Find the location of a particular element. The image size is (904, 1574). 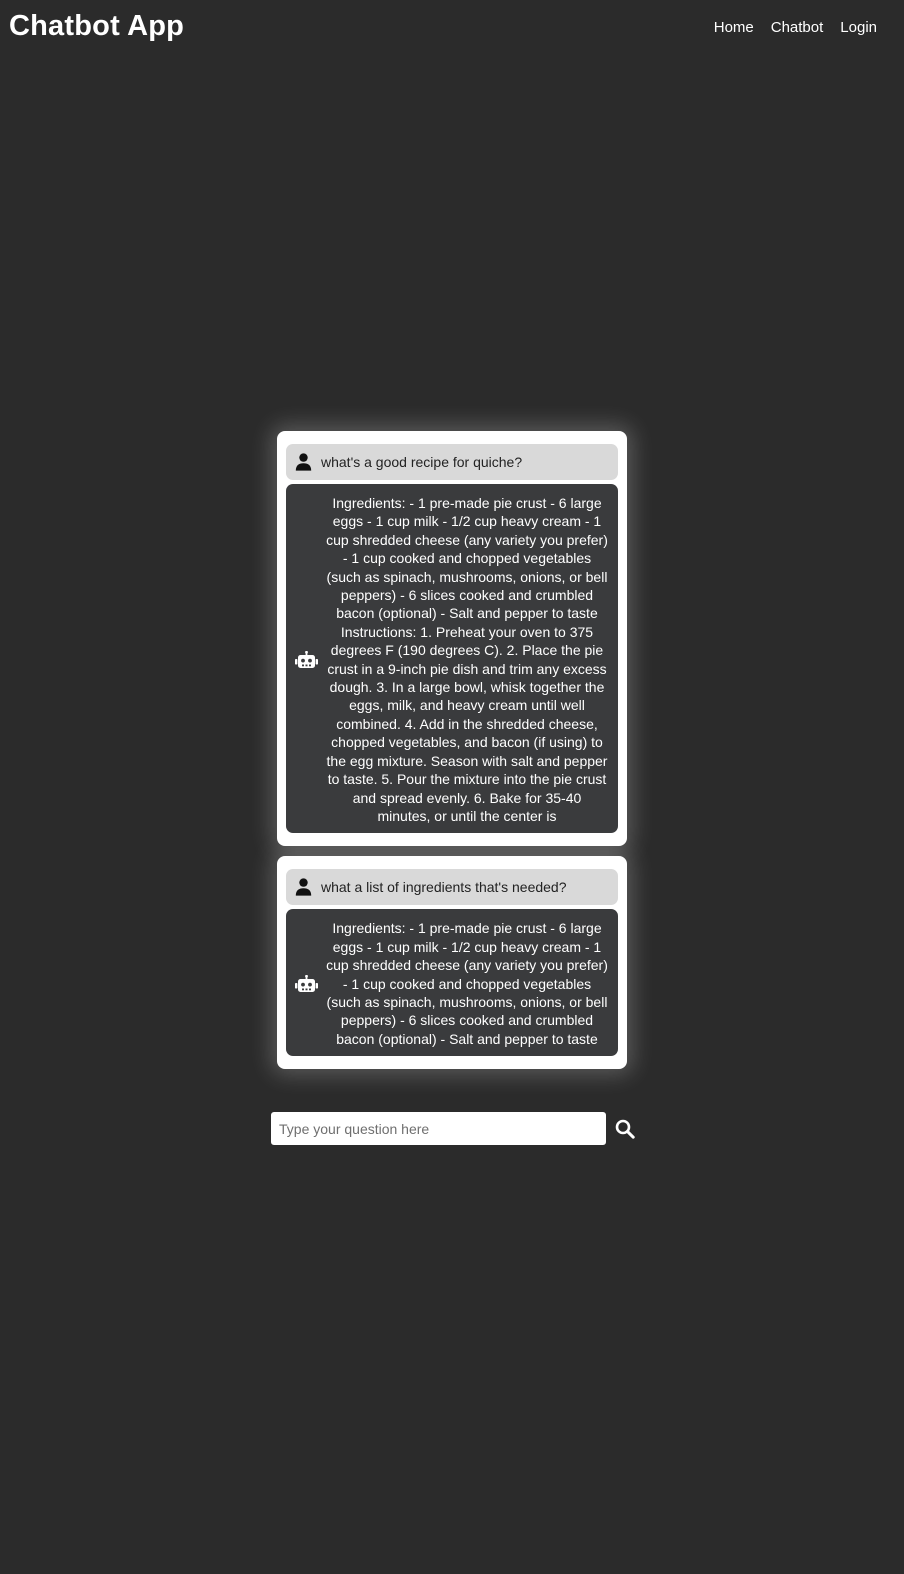

app-title: Chatbot App is located at coordinates (96, 26).